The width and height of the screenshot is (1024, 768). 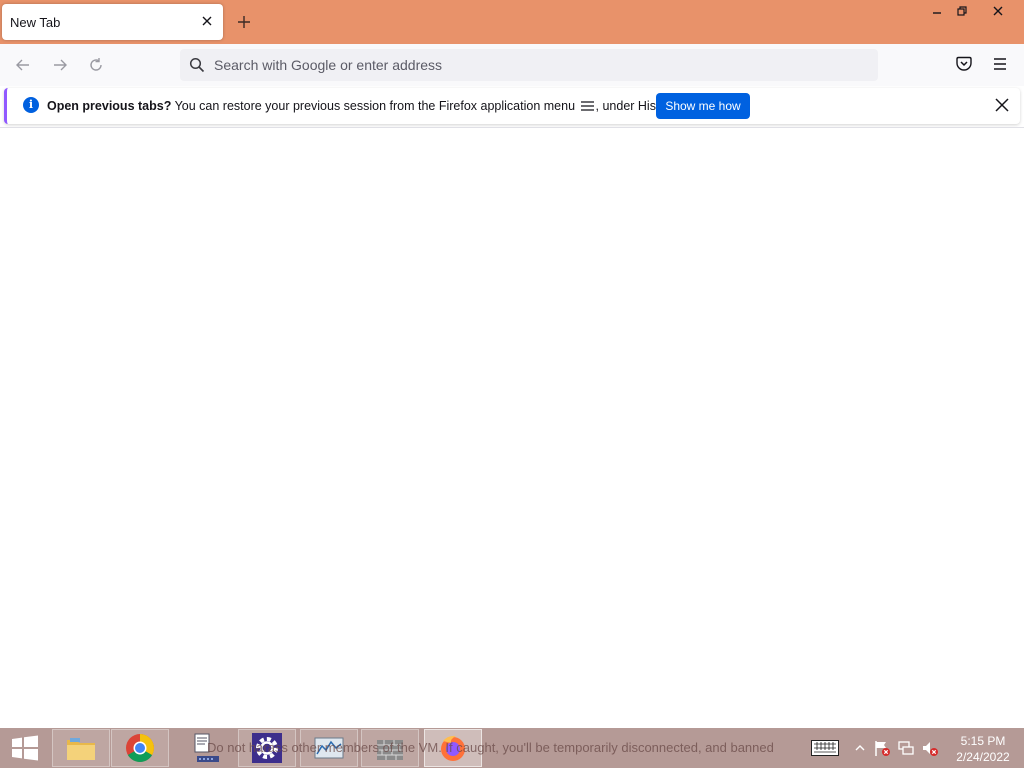 What do you see at coordinates (825, 748) in the screenshot?
I see `keyboard-icon` at bounding box center [825, 748].